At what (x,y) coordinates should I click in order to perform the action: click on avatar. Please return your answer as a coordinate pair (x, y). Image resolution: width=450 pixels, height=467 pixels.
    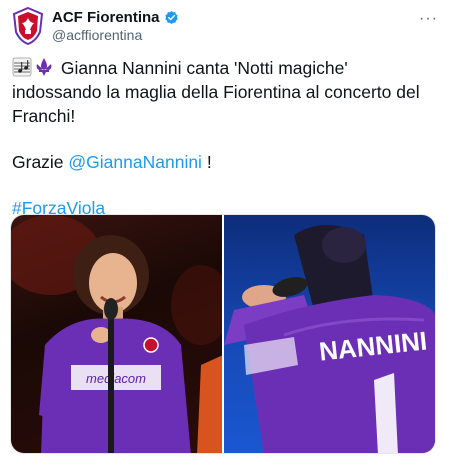
    Looking at the image, I should click on (28, 26).